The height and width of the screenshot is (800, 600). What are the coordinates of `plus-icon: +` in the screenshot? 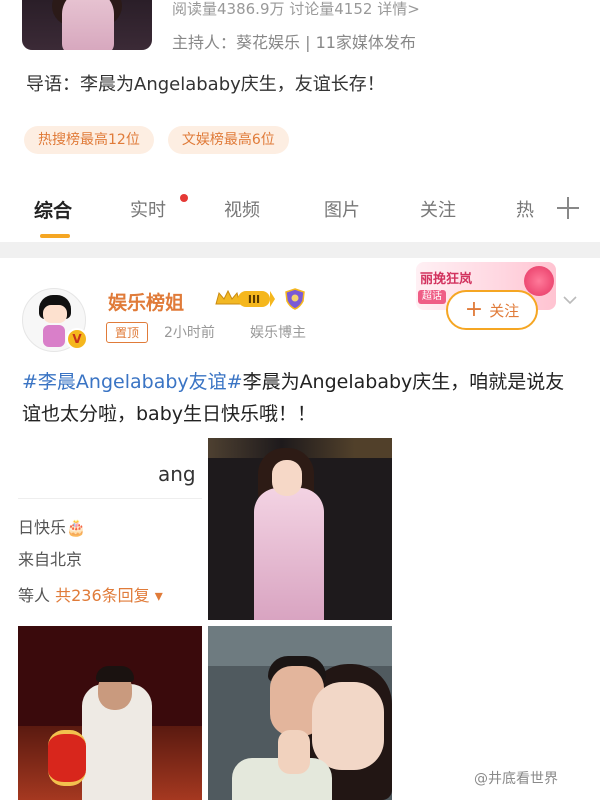 It's located at (474, 309).